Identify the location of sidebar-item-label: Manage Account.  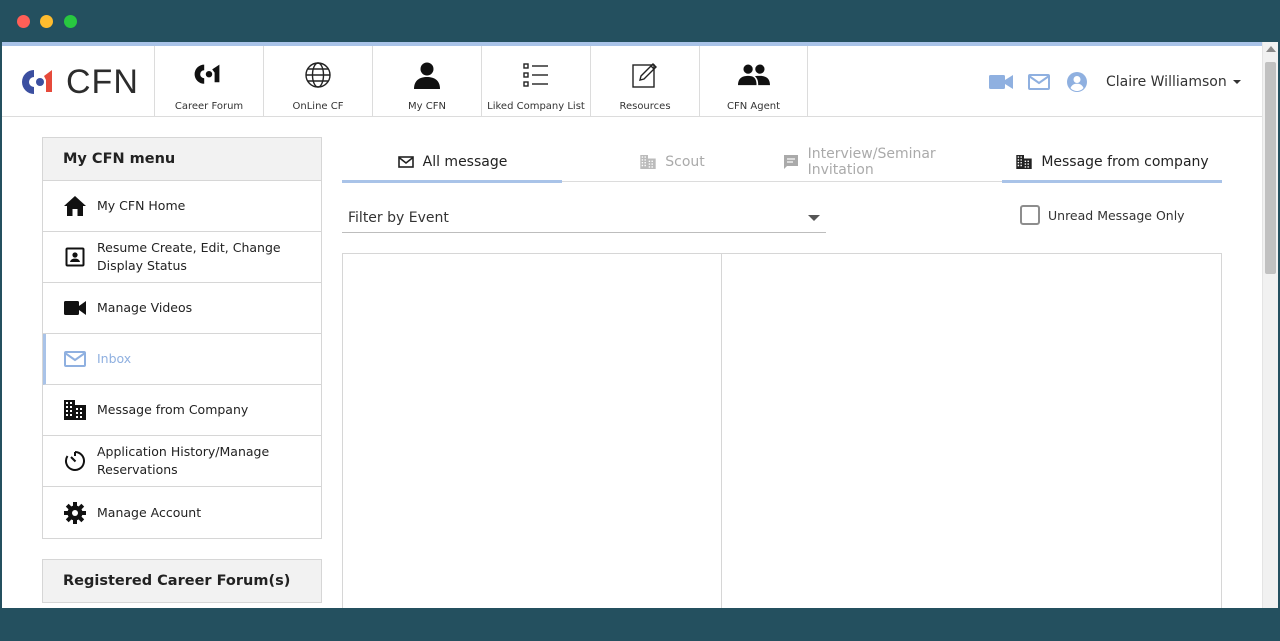
(149, 512).